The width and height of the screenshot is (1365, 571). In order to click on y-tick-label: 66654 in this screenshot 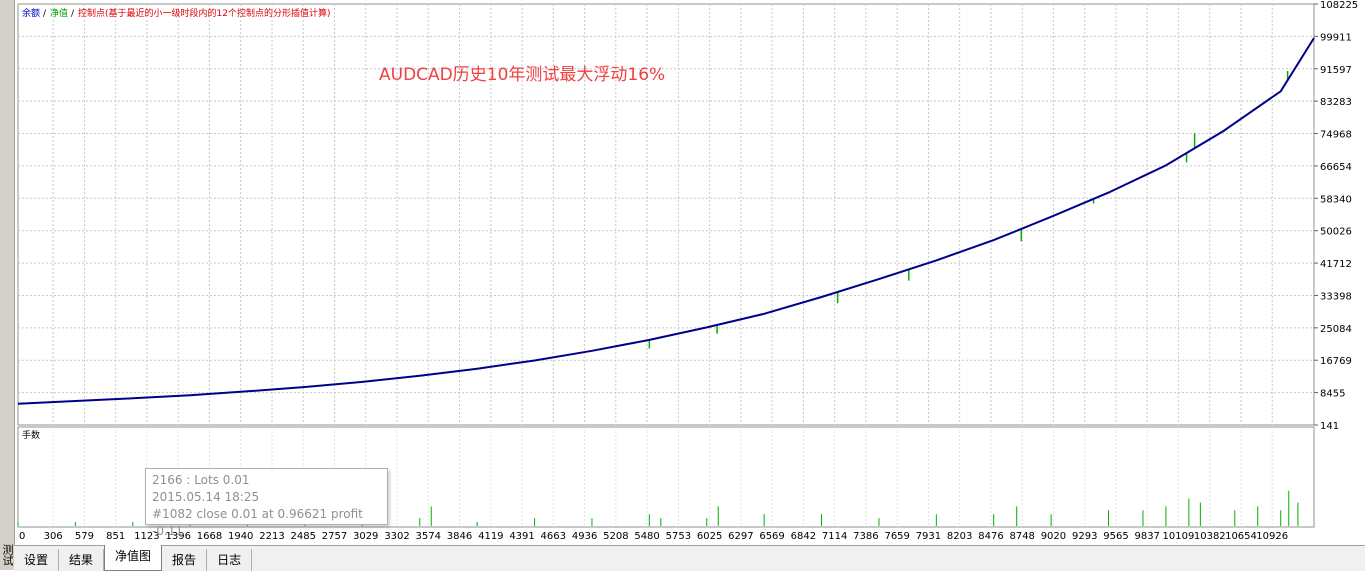, I will do `click(1336, 167)`.